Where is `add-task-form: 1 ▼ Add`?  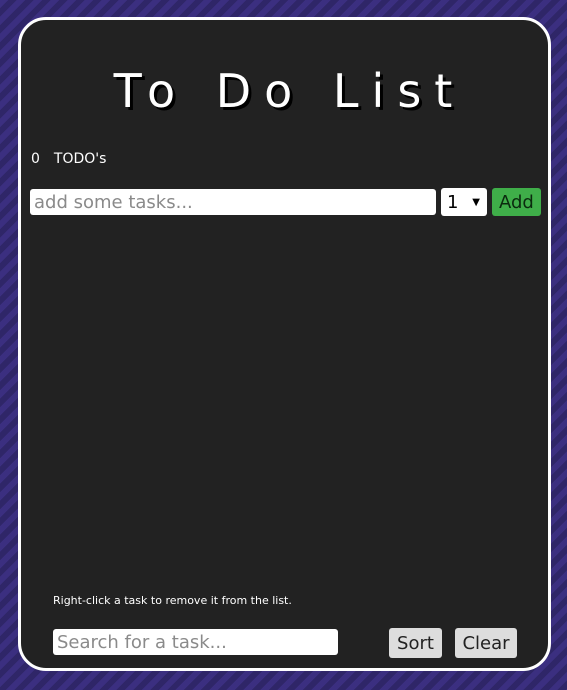 add-task-form: 1 ▼ Add is located at coordinates (285, 202).